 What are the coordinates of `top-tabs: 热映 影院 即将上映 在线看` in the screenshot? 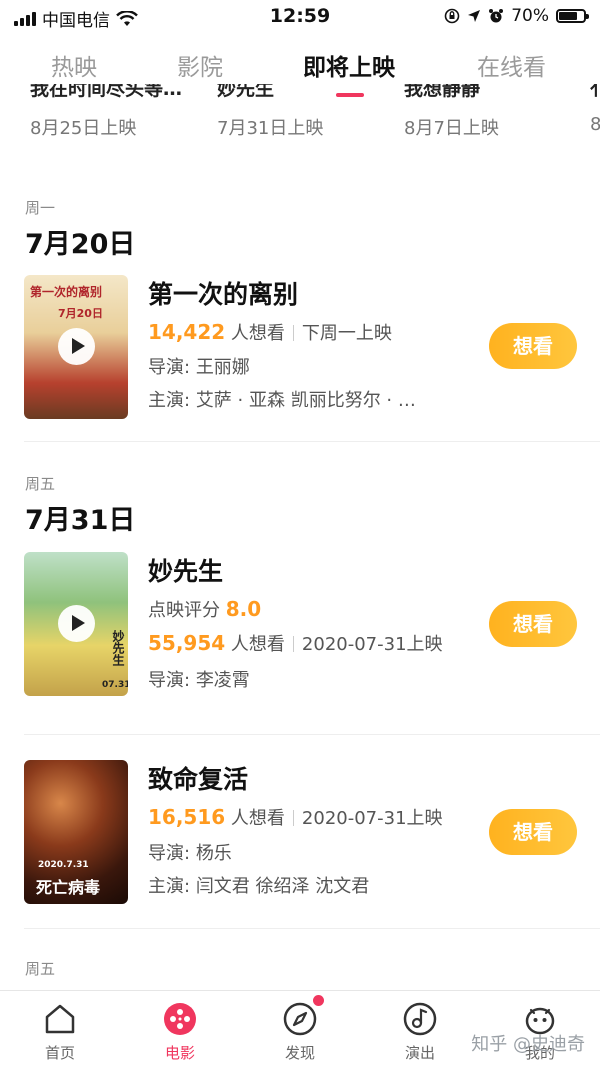 It's located at (300, 65).